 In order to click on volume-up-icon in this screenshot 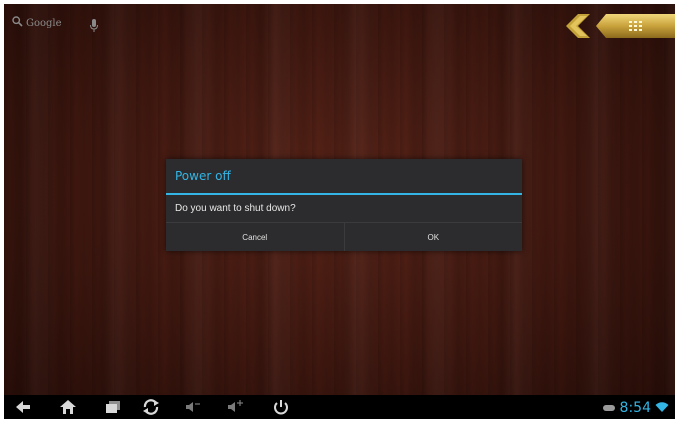, I will do `click(235, 407)`.